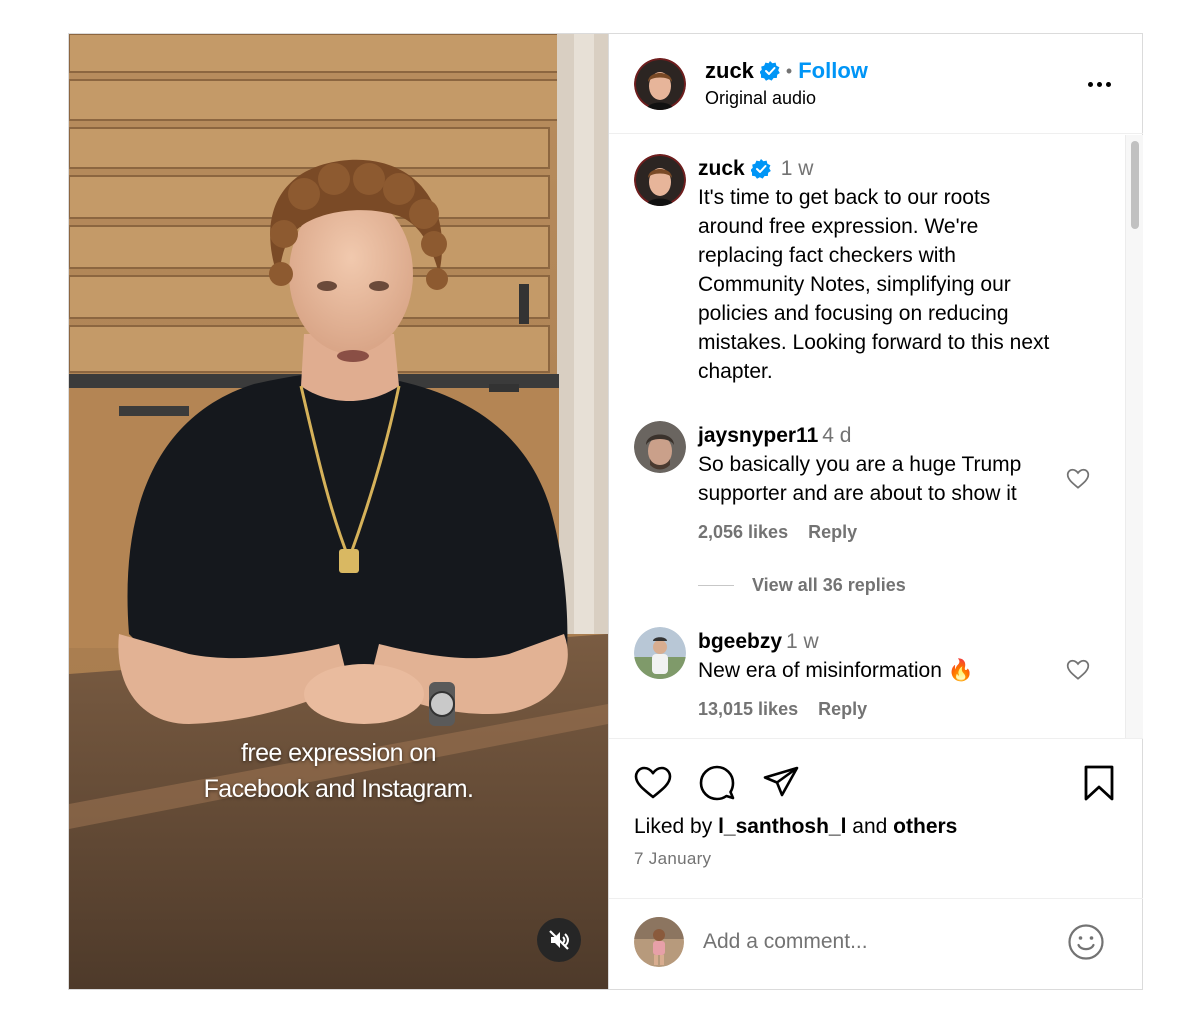  Describe the element at coordinates (836, 435) in the screenshot. I see `comment-time: 4 d` at that location.